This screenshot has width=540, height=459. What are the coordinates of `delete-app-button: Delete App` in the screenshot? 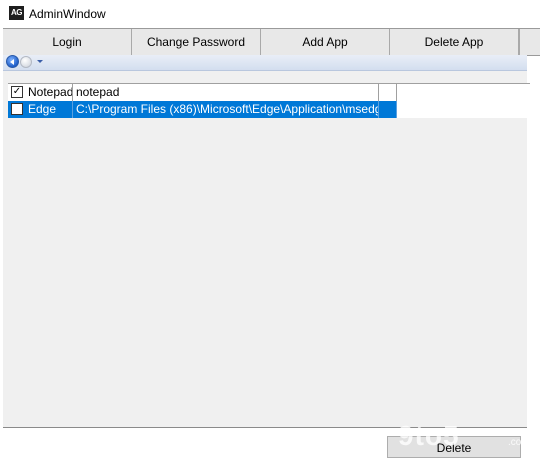 It's located at (454, 42).